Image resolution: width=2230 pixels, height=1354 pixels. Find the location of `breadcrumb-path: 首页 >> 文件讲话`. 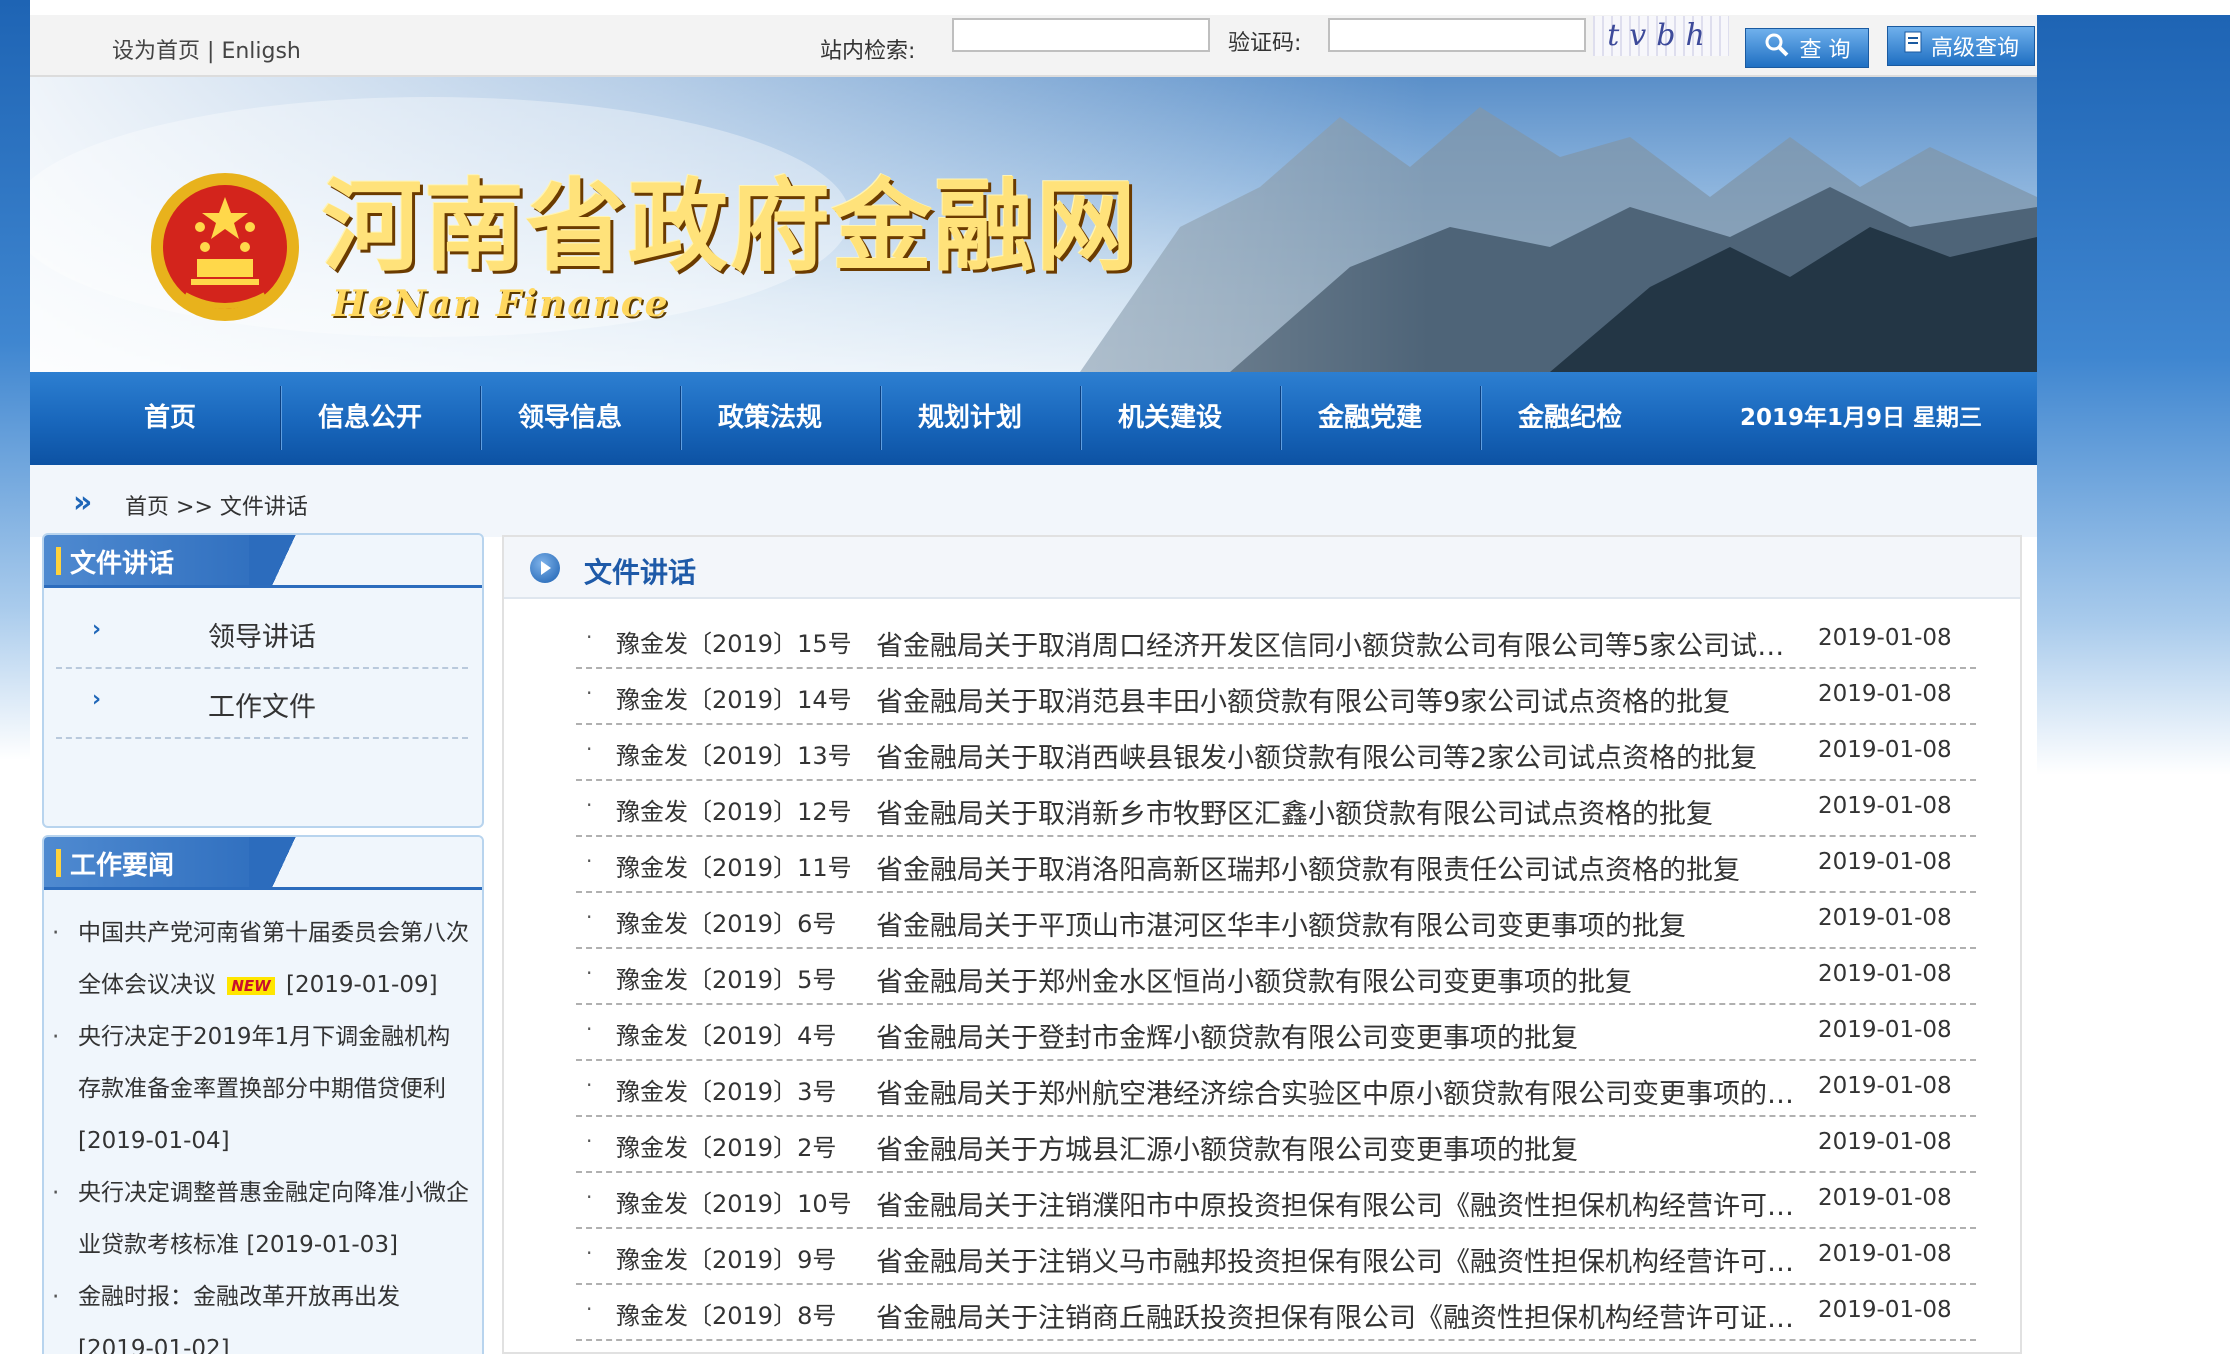

breadcrumb-path: 首页 >> 文件讲话 is located at coordinates (216, 505).